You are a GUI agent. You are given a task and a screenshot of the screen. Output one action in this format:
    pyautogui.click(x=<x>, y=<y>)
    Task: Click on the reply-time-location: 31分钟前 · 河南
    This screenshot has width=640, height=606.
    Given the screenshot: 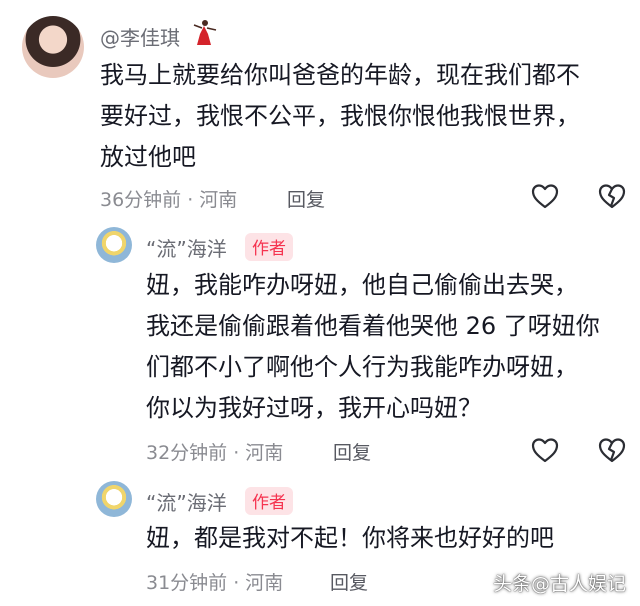 What is the action you would take?
    pyautogui.click(x=215, y=583)
    